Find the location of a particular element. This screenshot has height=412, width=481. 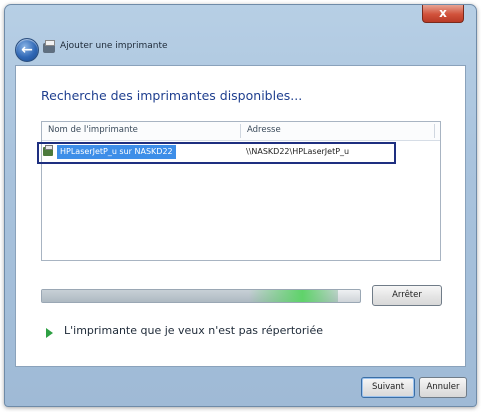

stop-button: Arrêter is located at coordinates (407, 295).